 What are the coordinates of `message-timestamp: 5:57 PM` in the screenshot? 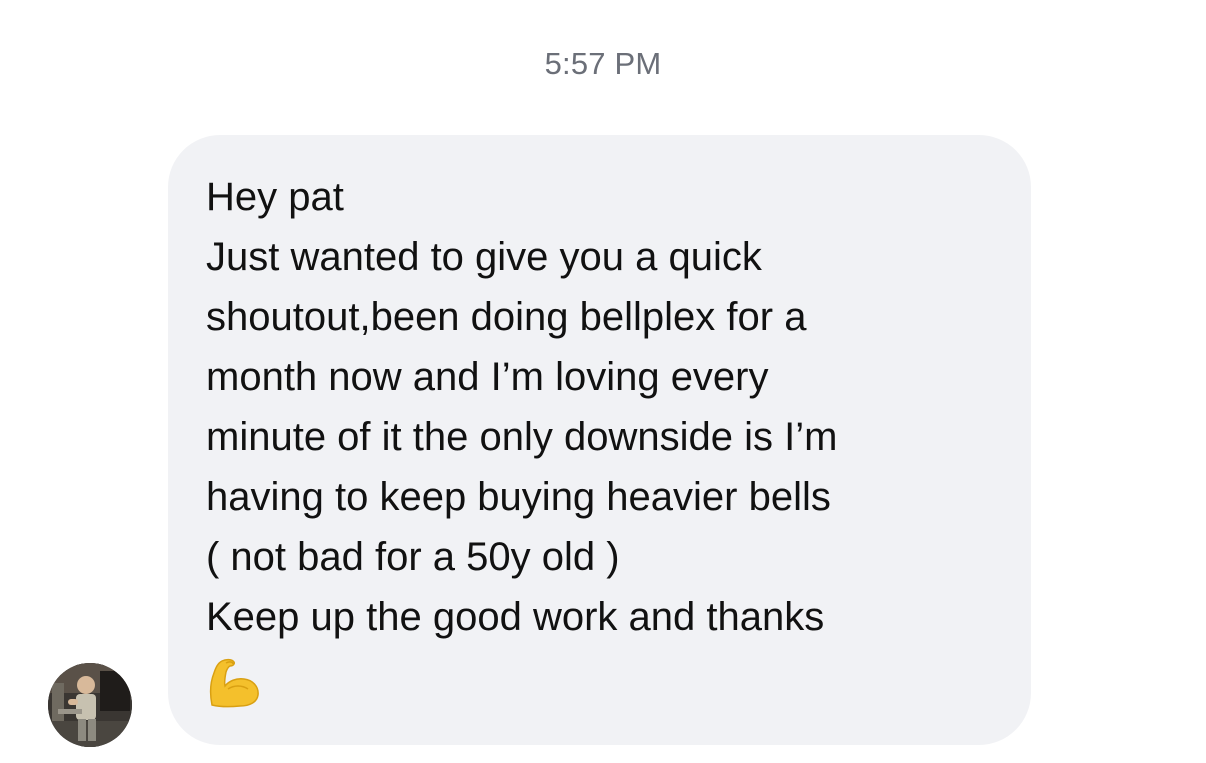 It's located at (603, 63).